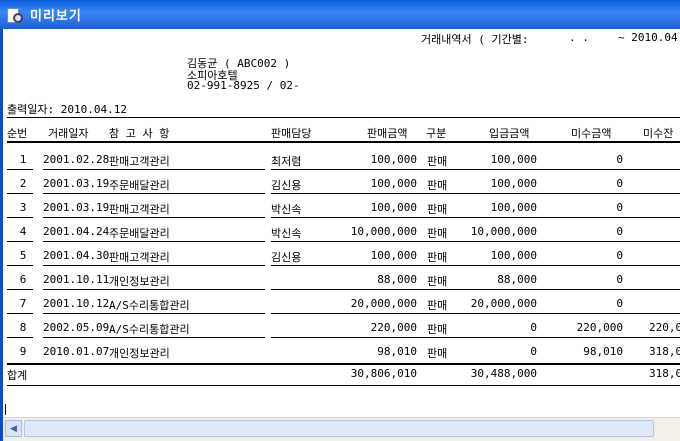 This screenshot has height=441, width=680. I want to click on row-staff: 최저렴, so click(286, 161).